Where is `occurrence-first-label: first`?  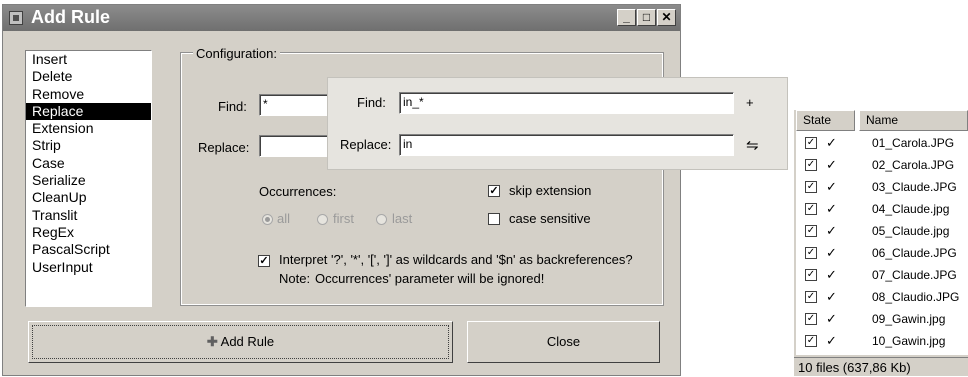
occurrence-first-label: first is located at coordinates (343, 218).